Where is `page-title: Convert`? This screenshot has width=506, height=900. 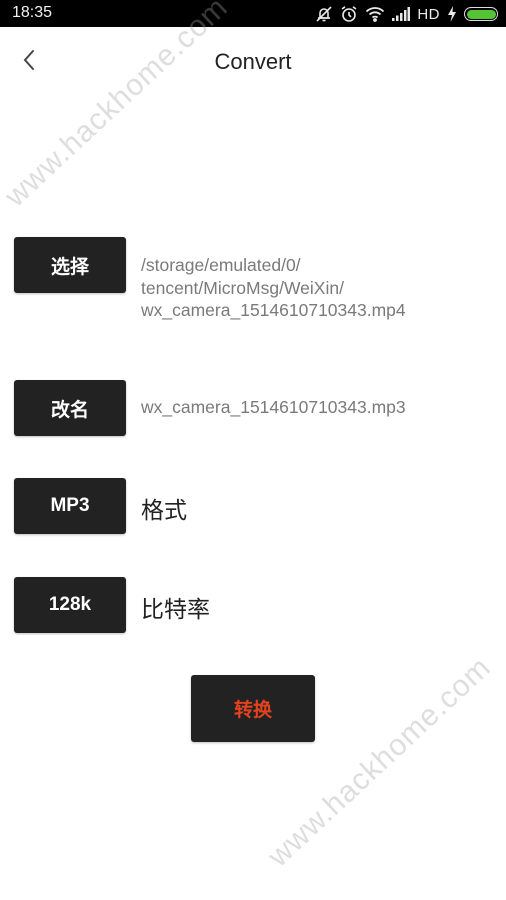 page-title: Convert is located at coordinates (253, 61).